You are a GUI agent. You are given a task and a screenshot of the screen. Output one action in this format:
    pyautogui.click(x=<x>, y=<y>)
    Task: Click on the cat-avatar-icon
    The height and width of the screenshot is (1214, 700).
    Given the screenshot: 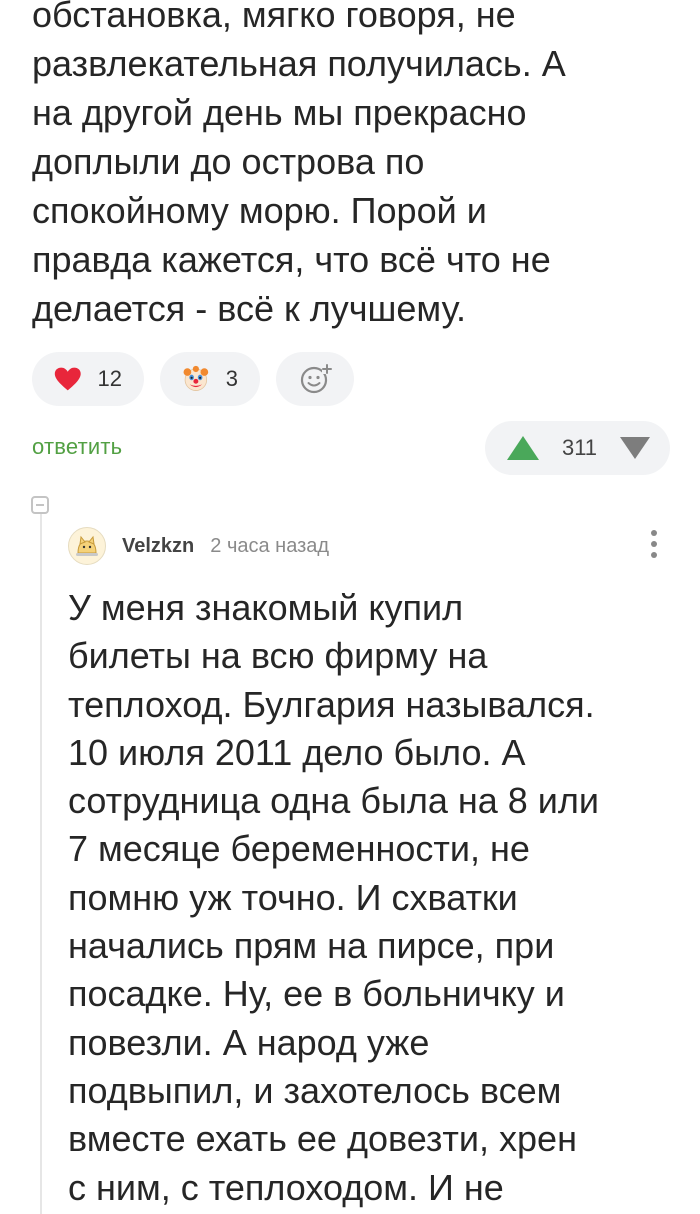 What is the action you would take?
    pyautogui.click(x=87, y=545)
    